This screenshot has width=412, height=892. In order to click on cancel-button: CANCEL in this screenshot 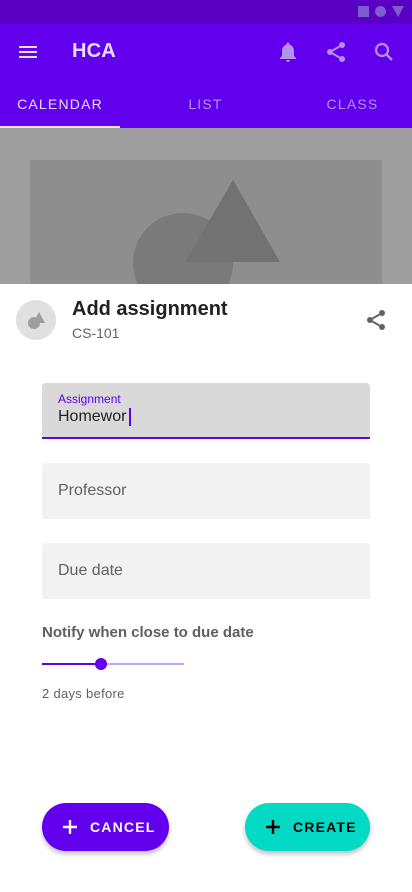, I will do `click(105, 827)`.